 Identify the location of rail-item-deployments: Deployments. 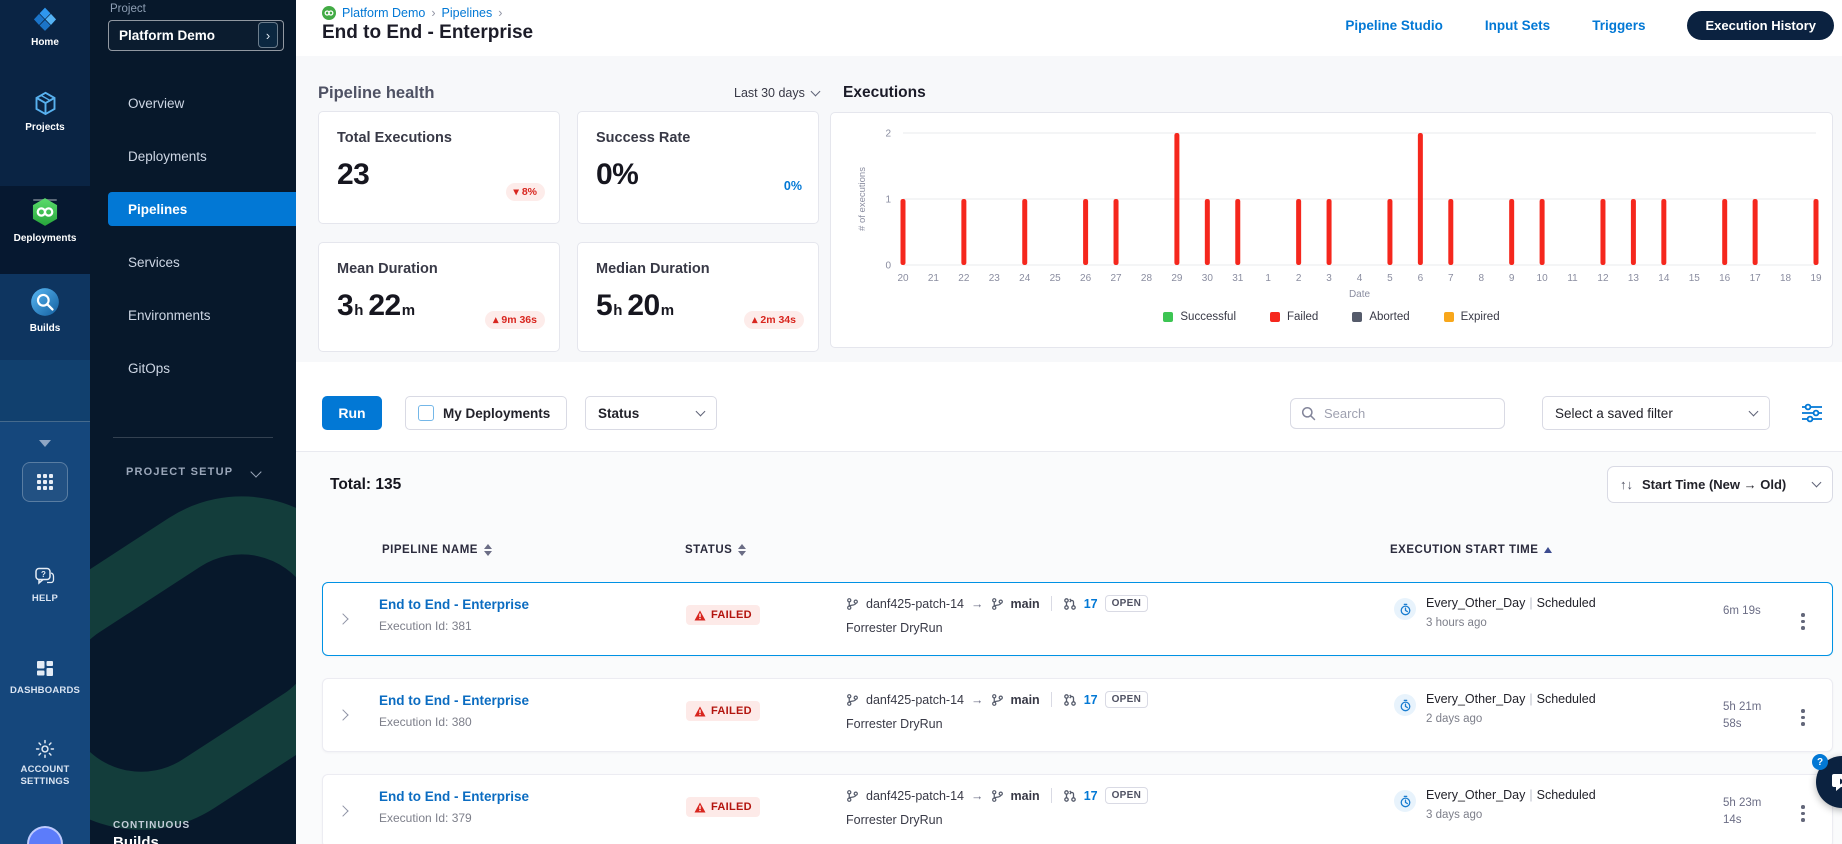
(45, 220).